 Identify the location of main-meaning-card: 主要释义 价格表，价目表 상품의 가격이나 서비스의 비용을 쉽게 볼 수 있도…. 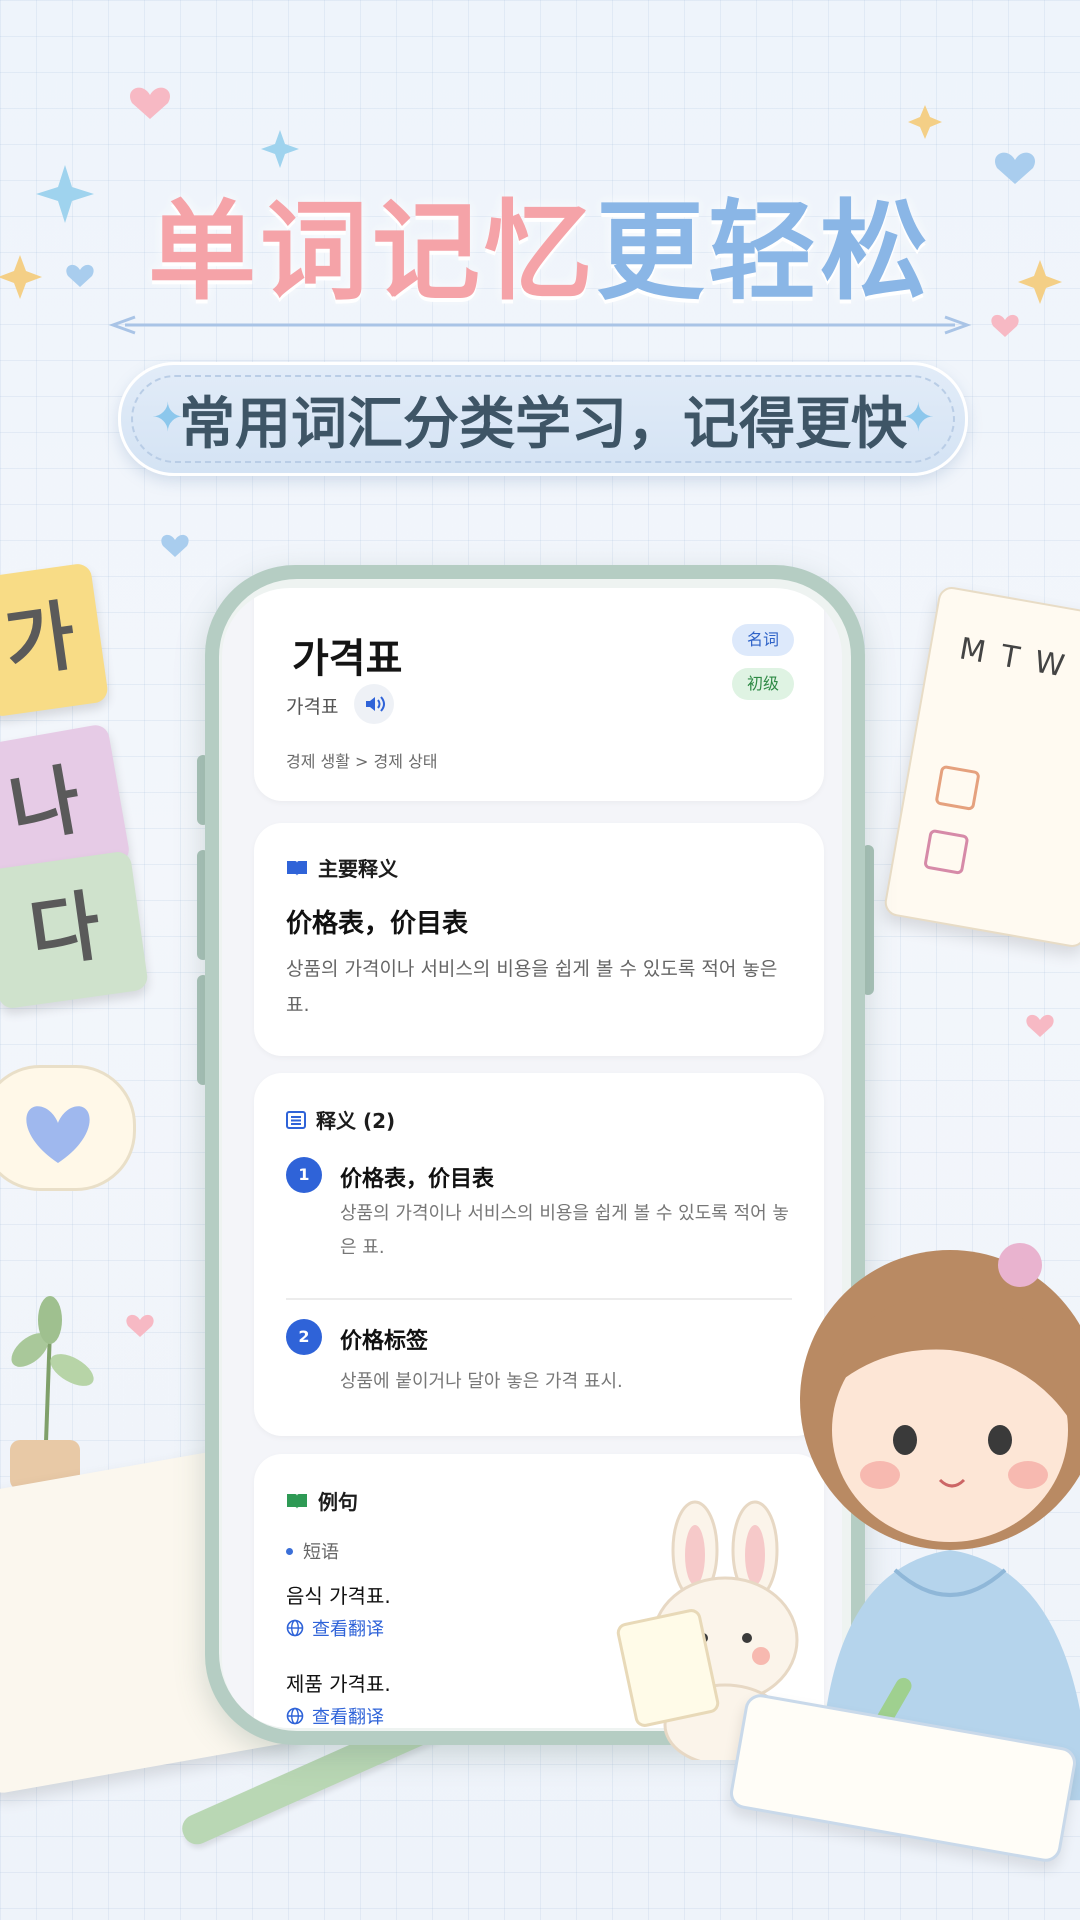
(539, 939).